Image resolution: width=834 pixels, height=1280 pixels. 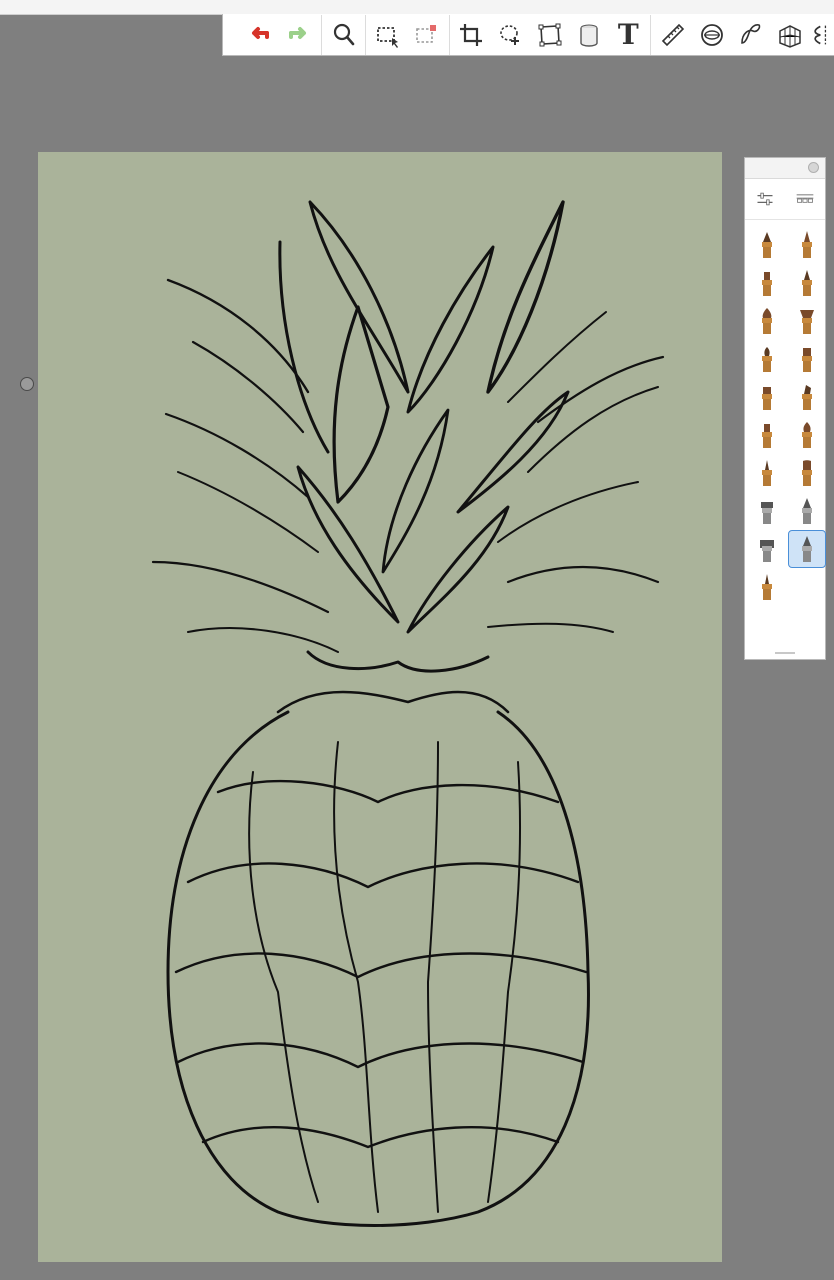 I want to click on brush-pencil-hard, so click(x=807, y=245).